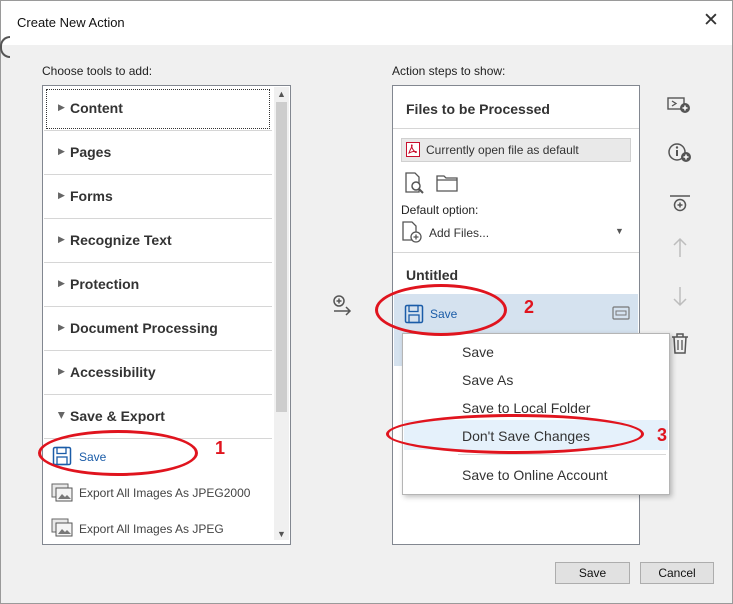 Image resolution: width=733 pixels, height=604 pixels. Describe the element at coordinates (432, 275) in the screenshot. I see `untitled-heading: Untitled` at that location.